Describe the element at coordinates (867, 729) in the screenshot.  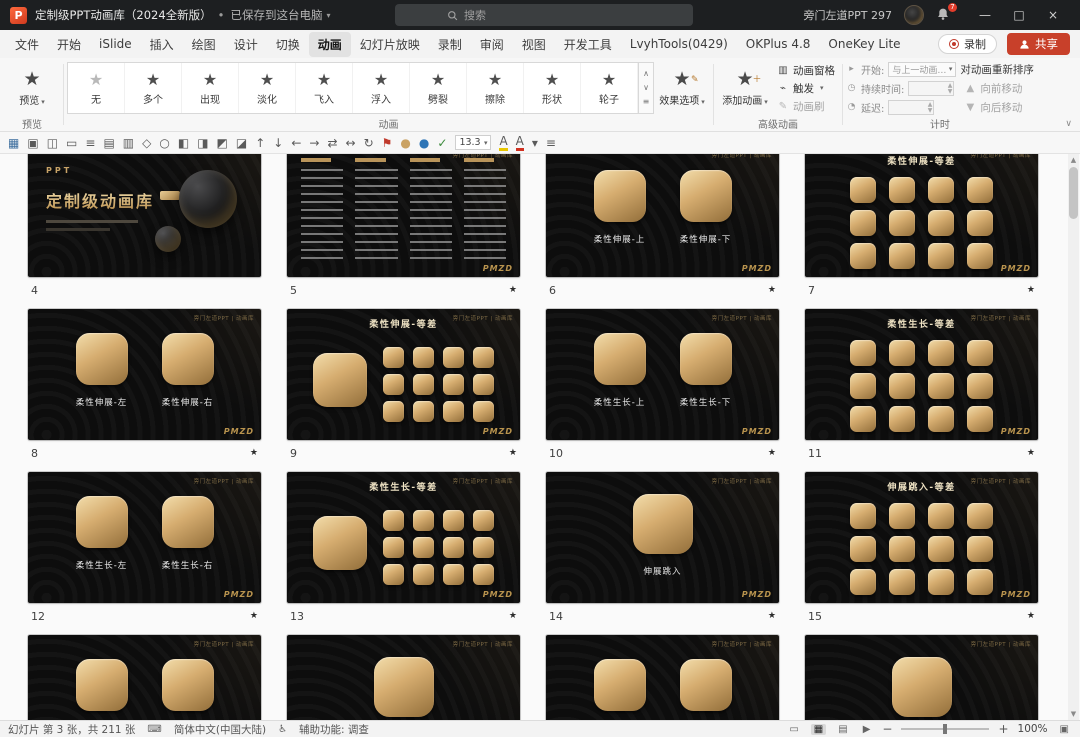
I see `slideshow-button: ▶` at that location.